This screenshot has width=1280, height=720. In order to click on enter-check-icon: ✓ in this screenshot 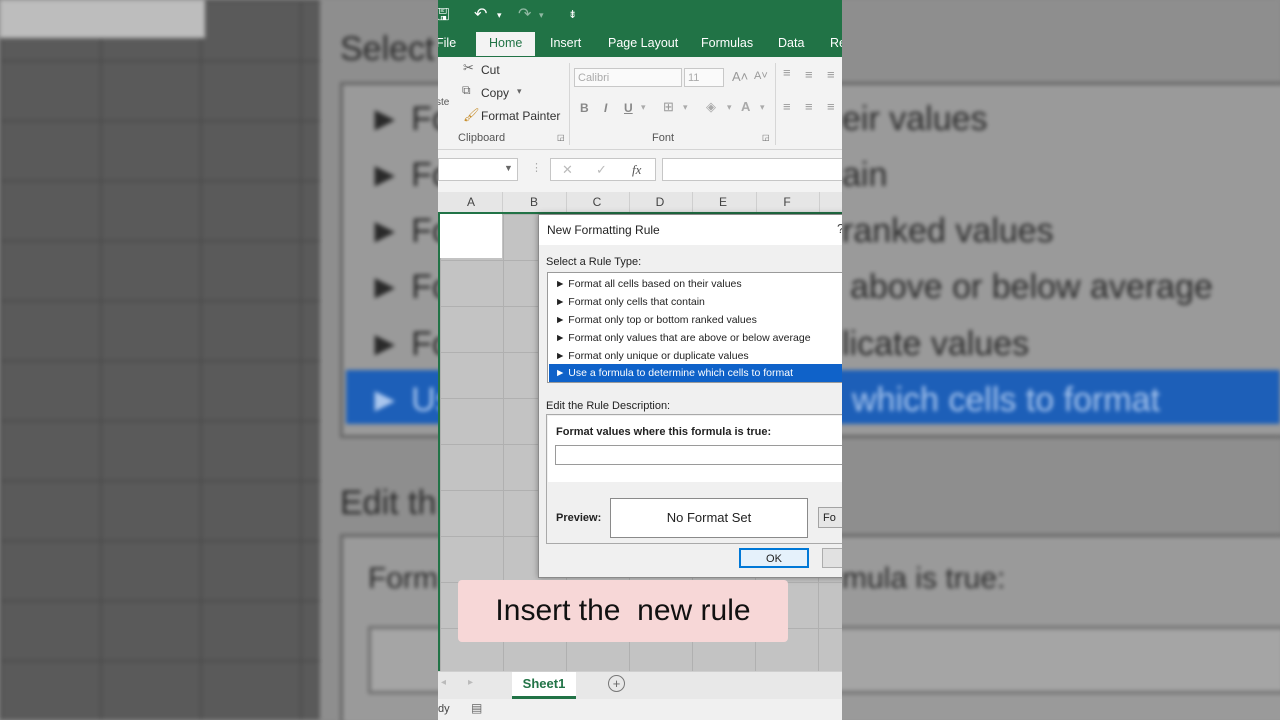, I will do `click(601, 170)`.